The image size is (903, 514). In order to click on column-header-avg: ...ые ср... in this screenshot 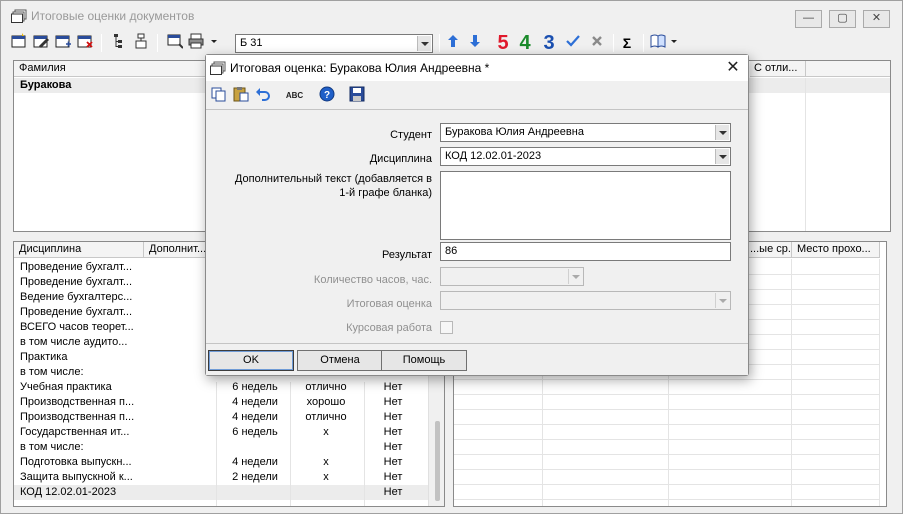, I will do `click(768, 250)`.